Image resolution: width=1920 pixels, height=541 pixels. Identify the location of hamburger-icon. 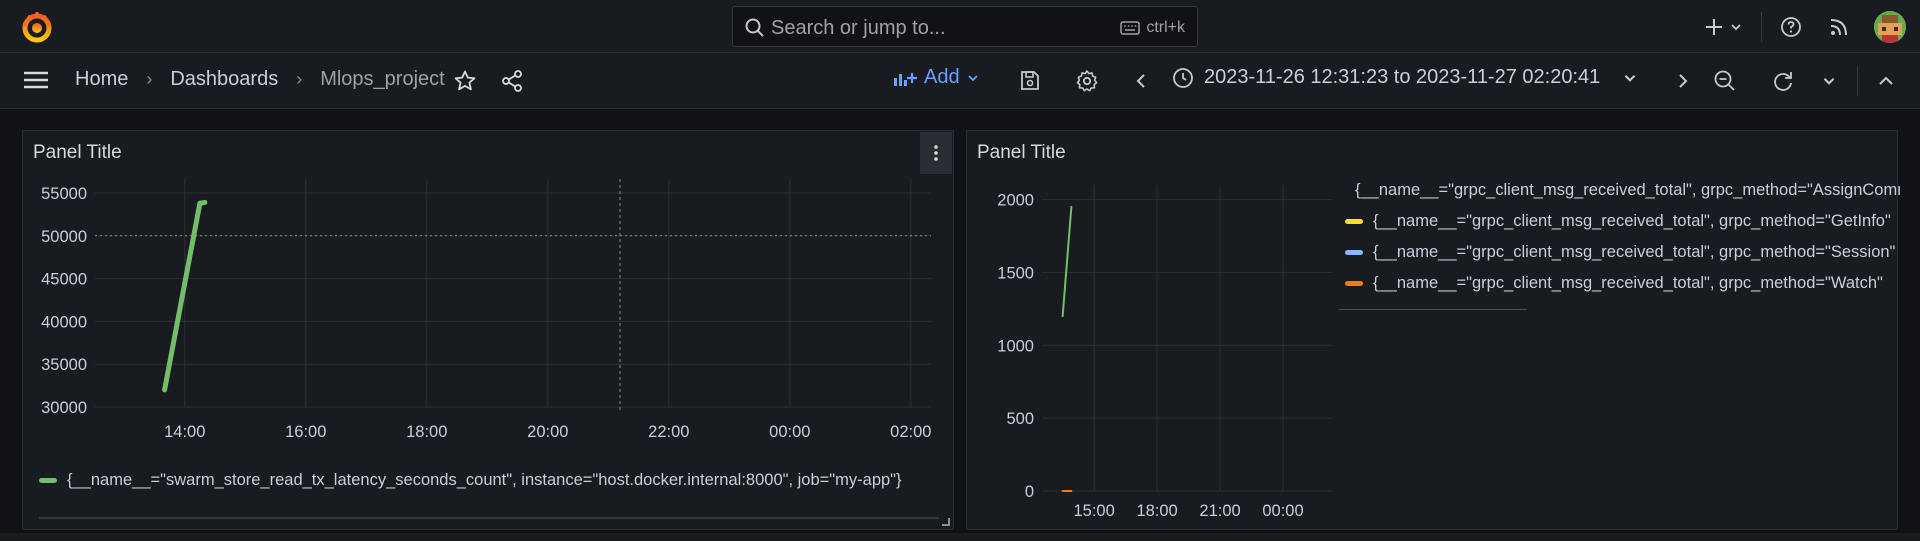
(36, 80).